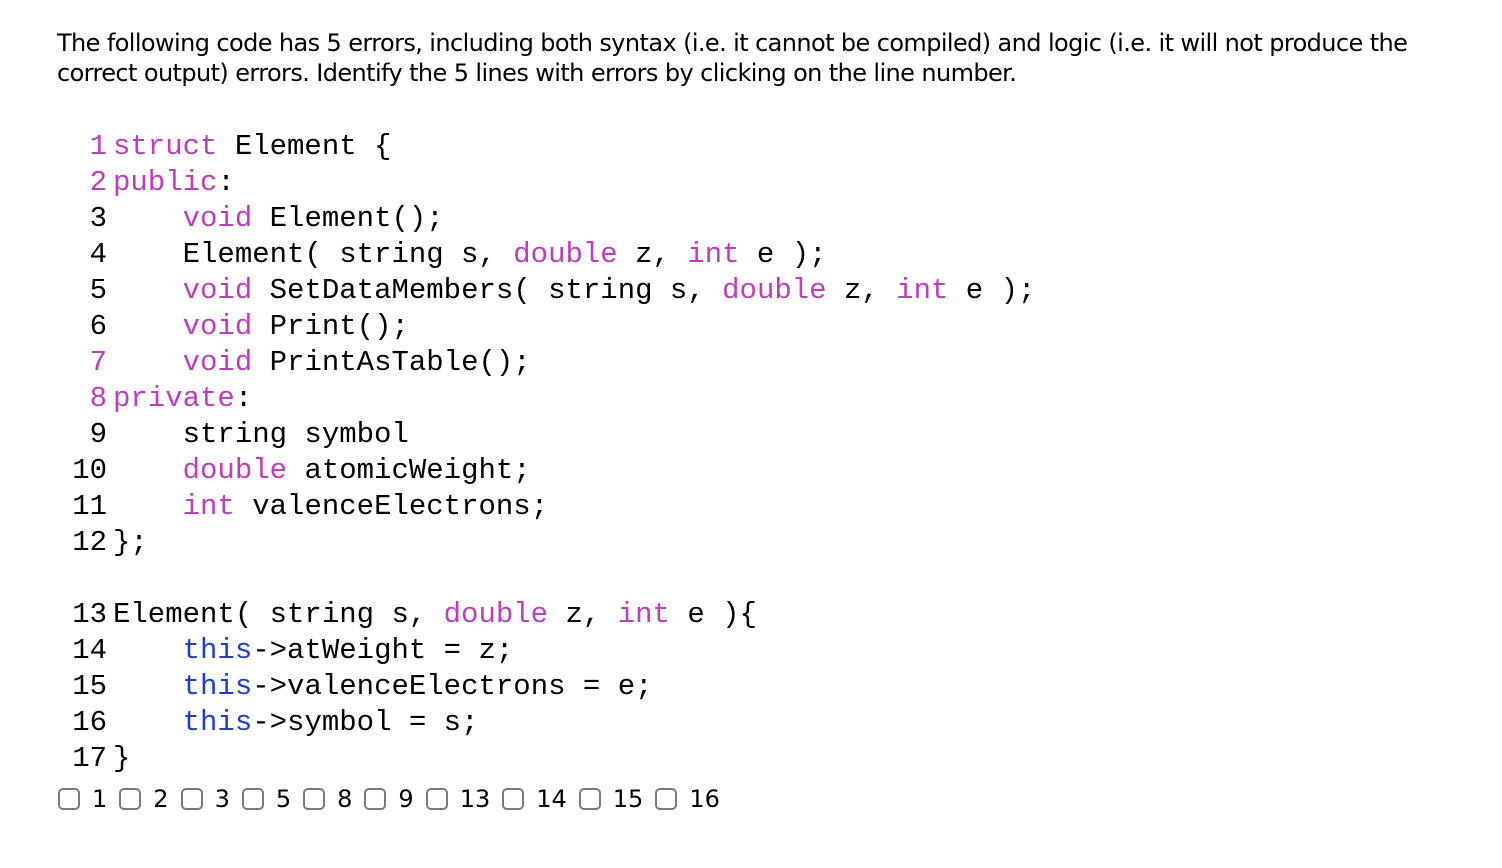  I want to click on code-line: 4 Element( string s, double z, int e );, so click(546, 255).